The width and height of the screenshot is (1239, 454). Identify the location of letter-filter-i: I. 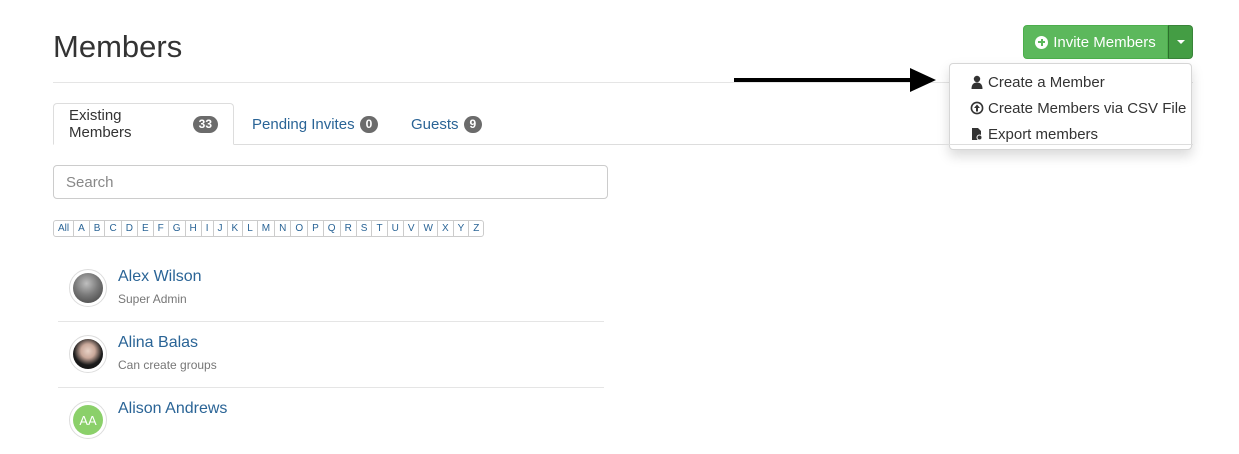
(208, 228).